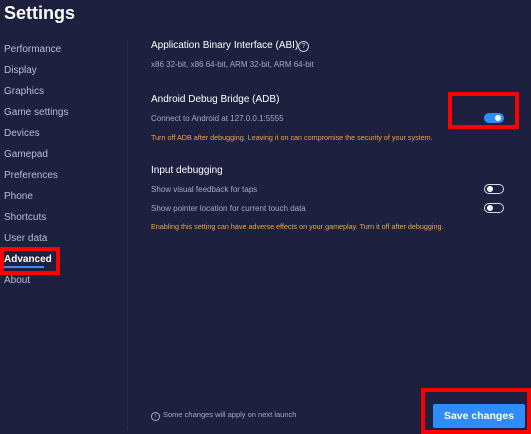 The height and width of the screenshot is (434, 531). What do you see at coordinates (494, 208) in the screenshot?
I see `pointer-location-toggle` at bounding box center [494, 208].